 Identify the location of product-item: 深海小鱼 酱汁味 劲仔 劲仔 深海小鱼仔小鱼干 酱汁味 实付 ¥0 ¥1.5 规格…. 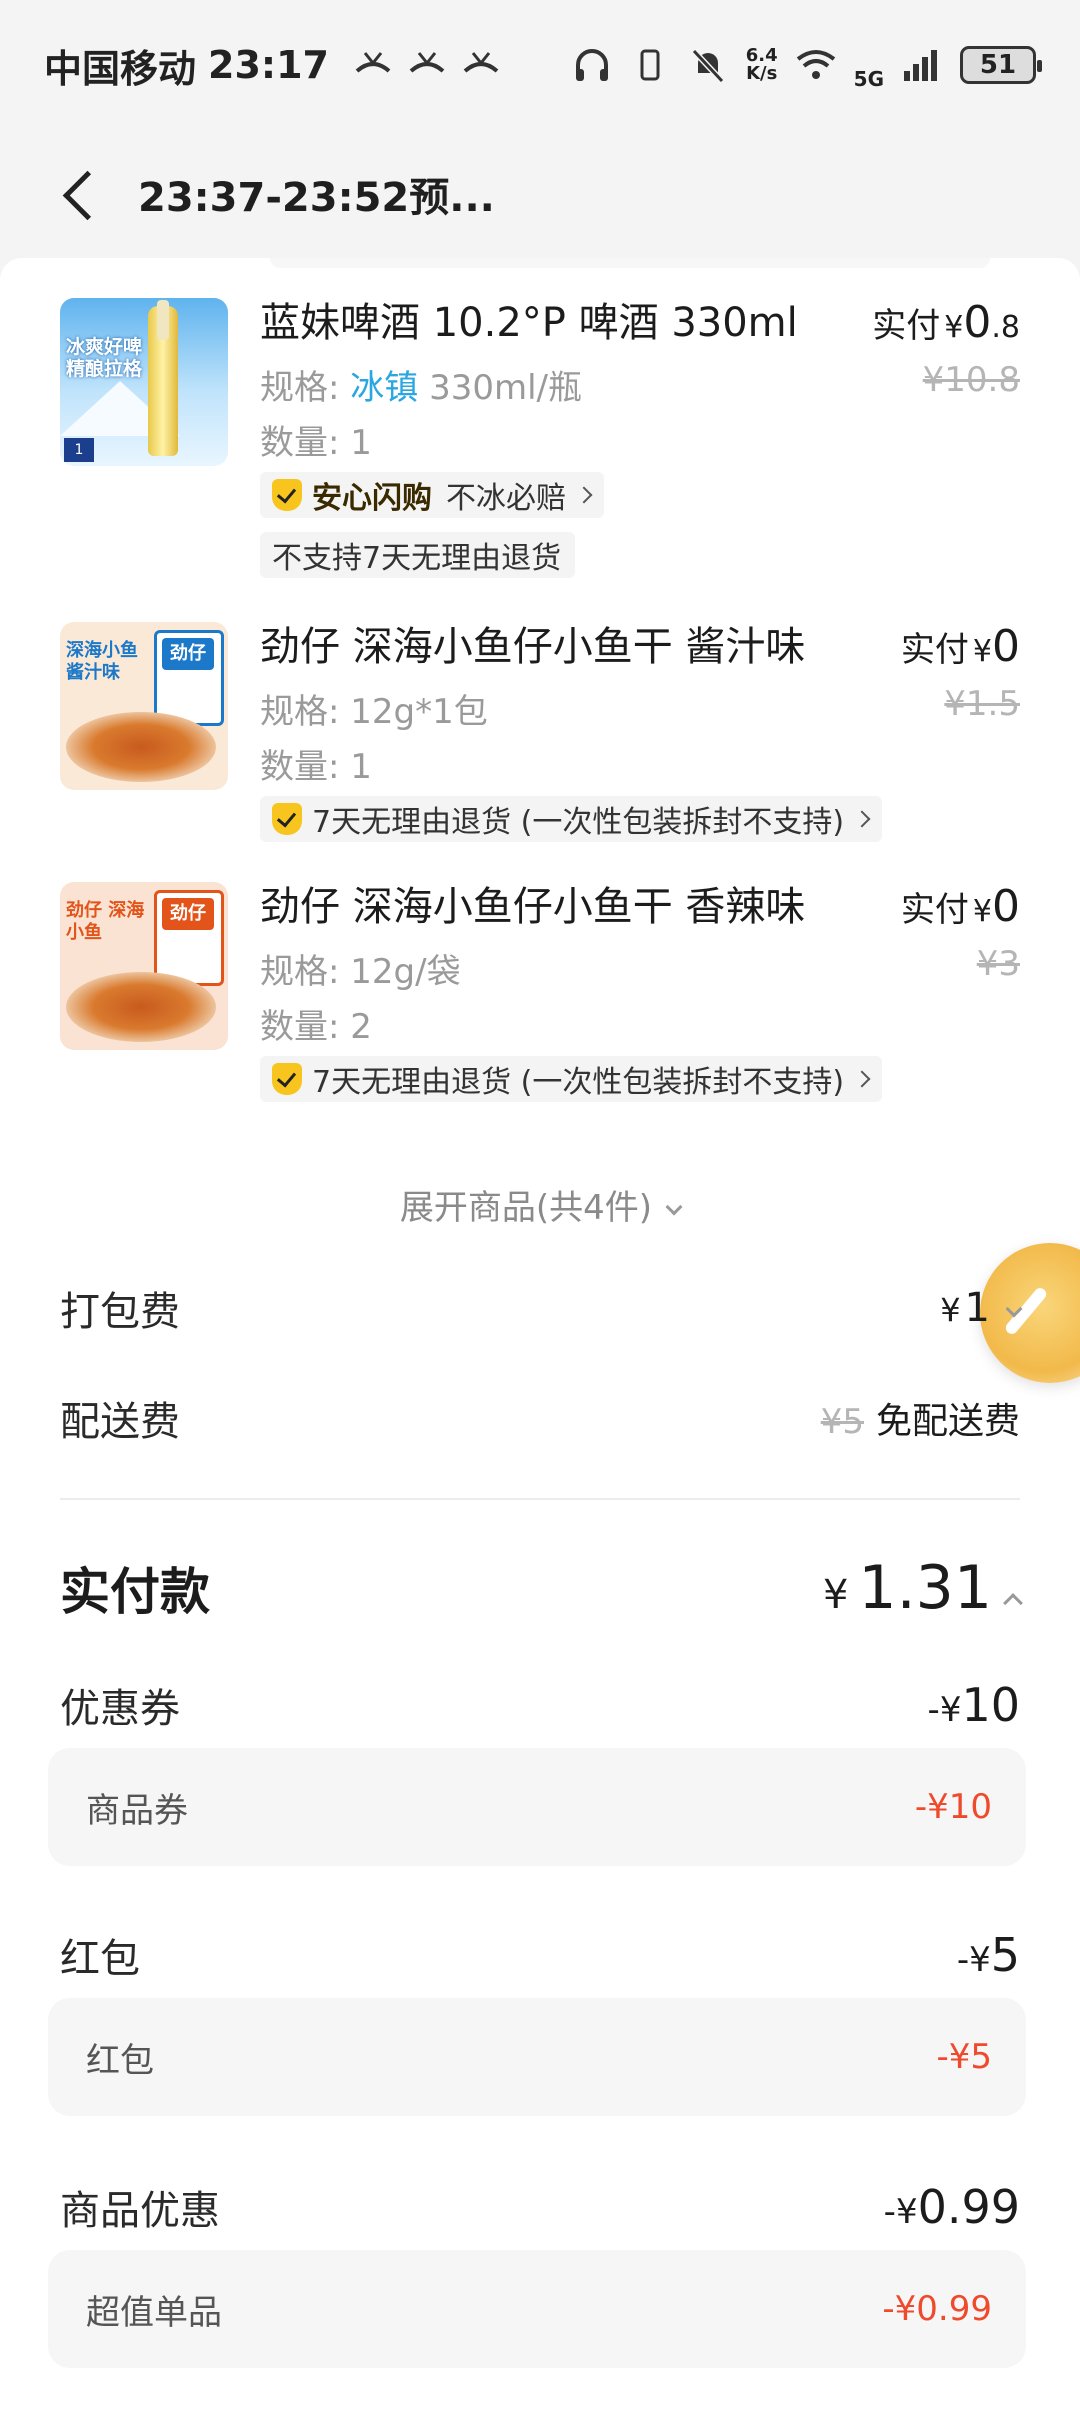
(540, 737).